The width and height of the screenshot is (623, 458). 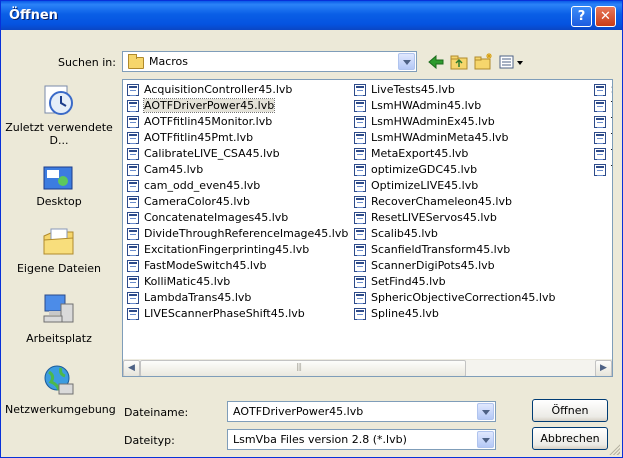 I want to click on new-folder-button, so click(x=484, y=62).